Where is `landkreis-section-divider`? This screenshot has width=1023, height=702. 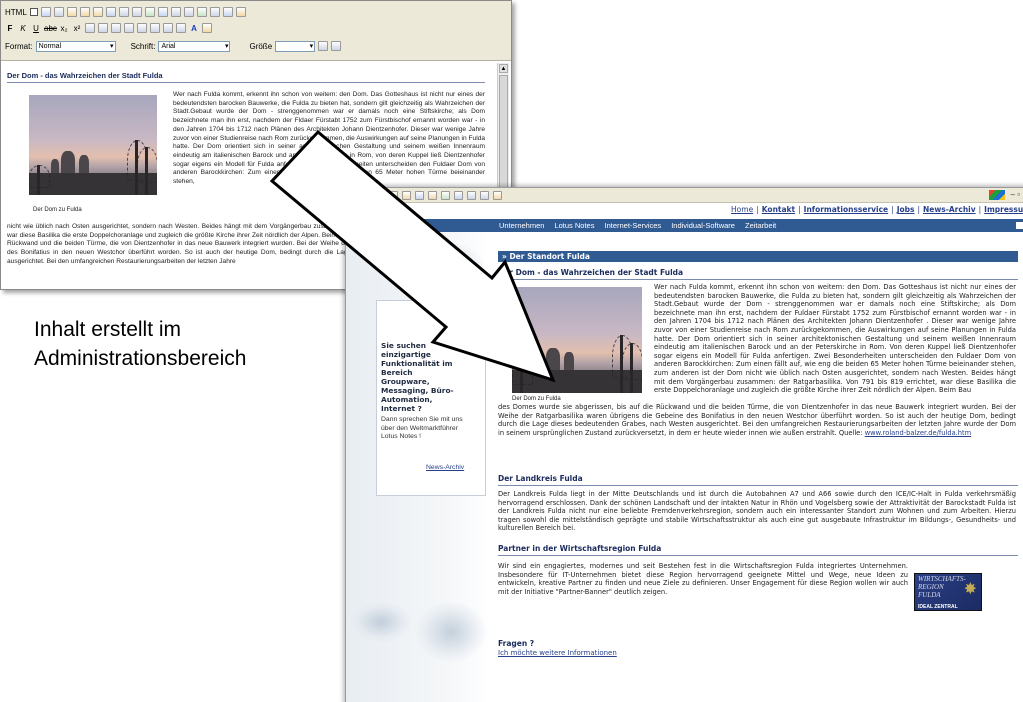
landkreis-section-divider is located at coordinates (758, 485).